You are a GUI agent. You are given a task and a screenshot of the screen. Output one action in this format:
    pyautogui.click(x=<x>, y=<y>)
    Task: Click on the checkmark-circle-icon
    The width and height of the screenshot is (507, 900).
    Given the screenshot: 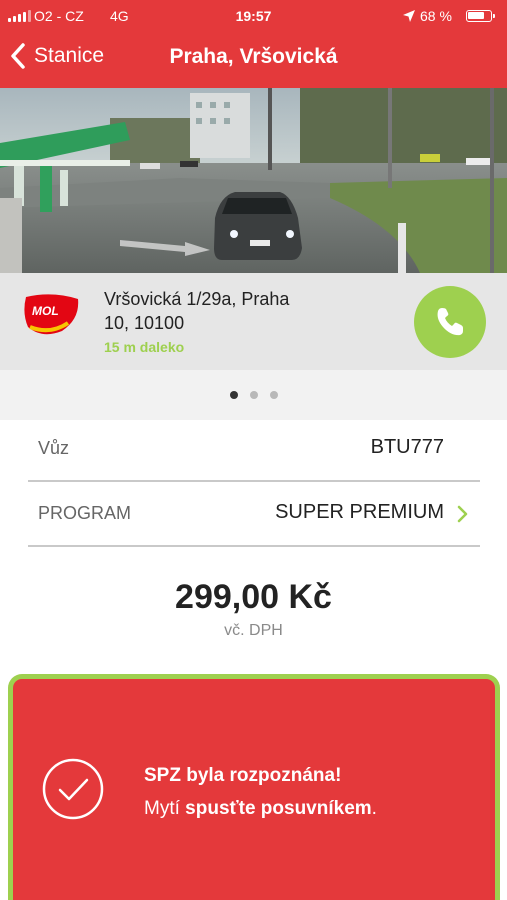 What is the action you would take?
    pyautogui.click(x=73, y=789)
    